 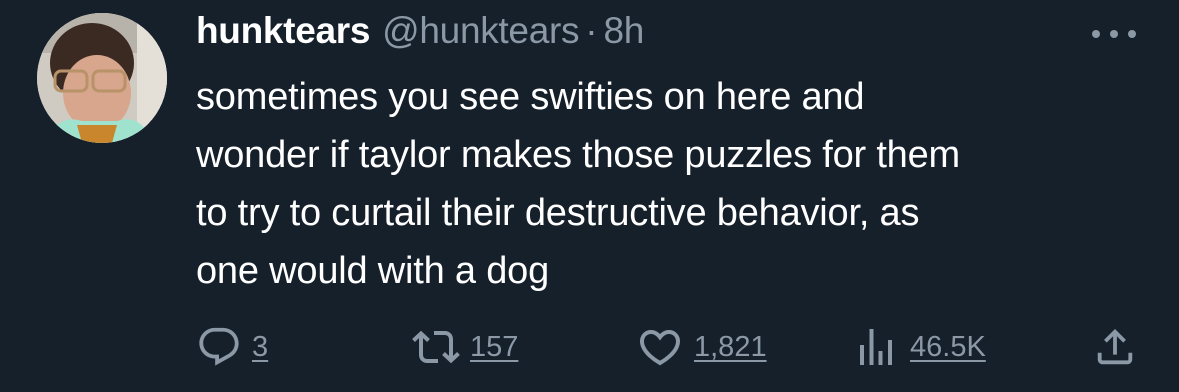 I want to click on more-button, so click(x=1114, y=34).